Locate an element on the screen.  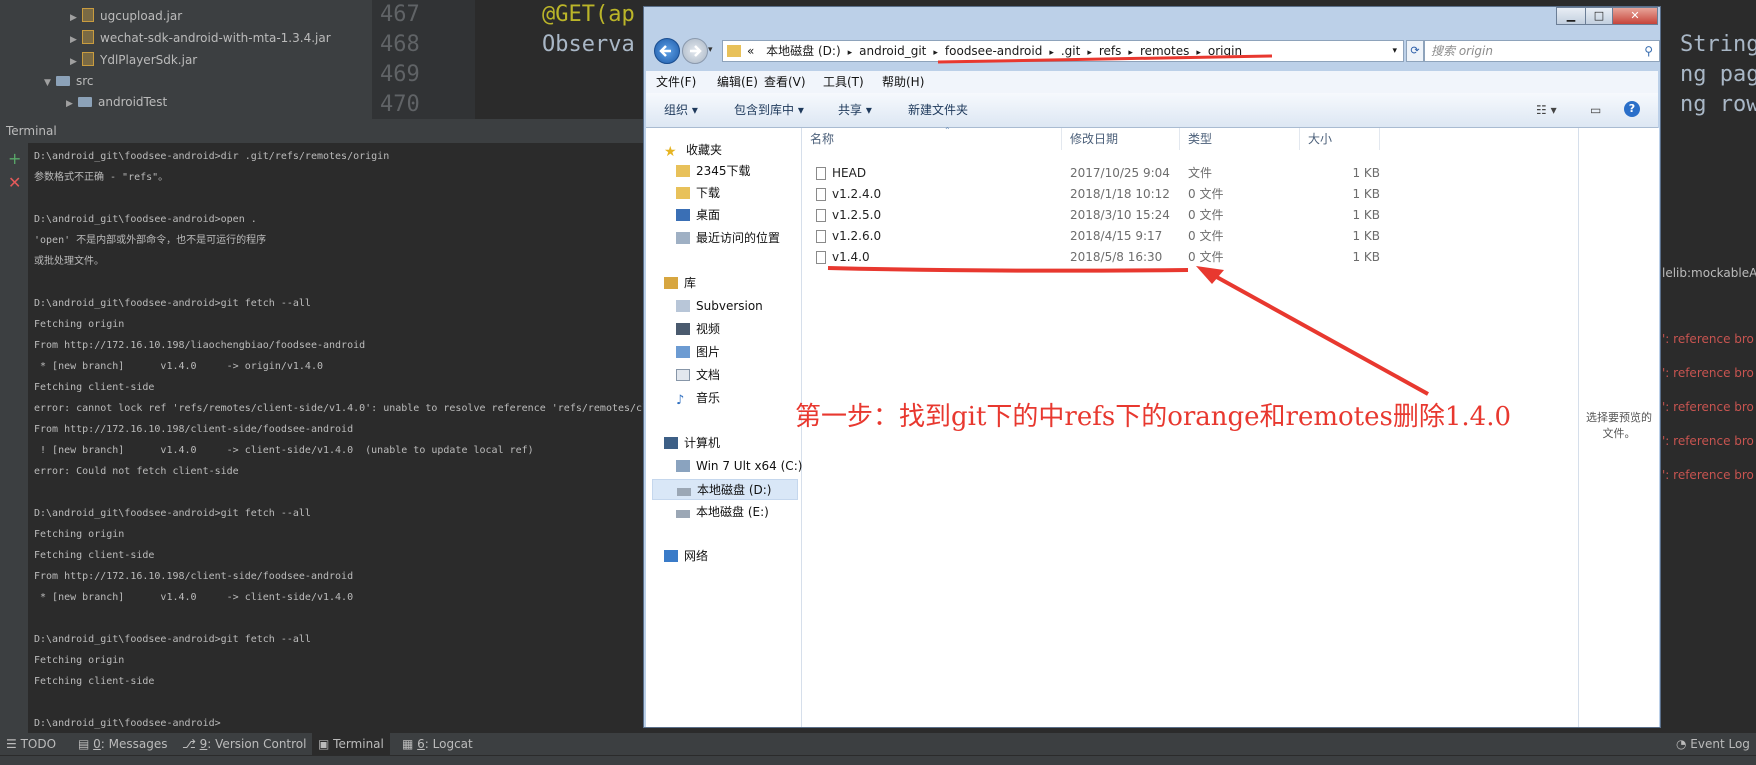
arrow-head-icon is located at coordinates (1210, 275).